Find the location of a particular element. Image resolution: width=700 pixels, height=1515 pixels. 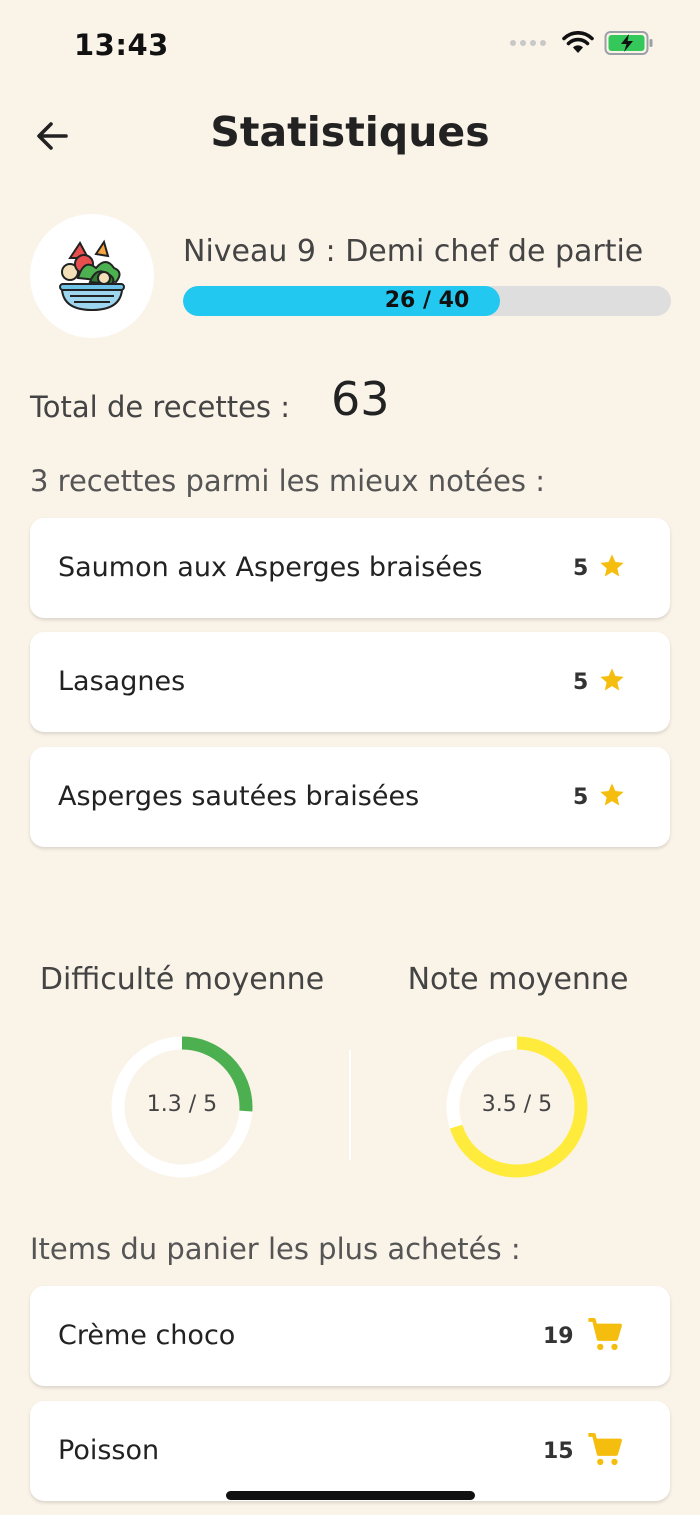

salad-bowl-icon is located at coordinates (92, 275).